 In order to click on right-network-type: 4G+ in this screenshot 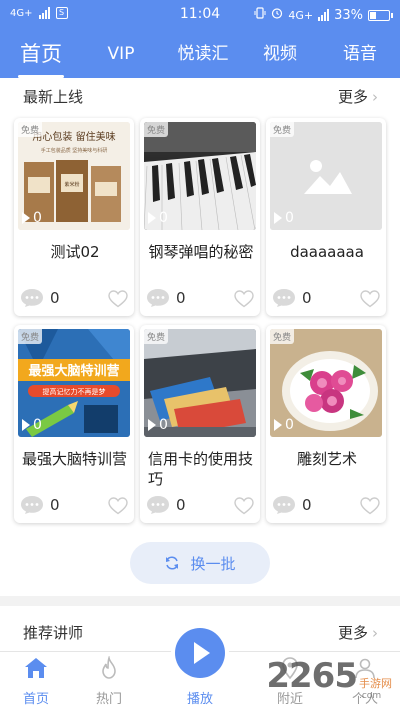, I will do `click(301, 15)`.